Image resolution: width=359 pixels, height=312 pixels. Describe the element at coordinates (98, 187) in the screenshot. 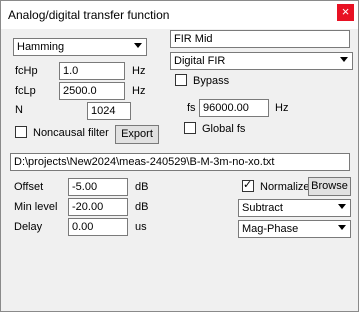

I see `offset-input: -5.00` at that location.